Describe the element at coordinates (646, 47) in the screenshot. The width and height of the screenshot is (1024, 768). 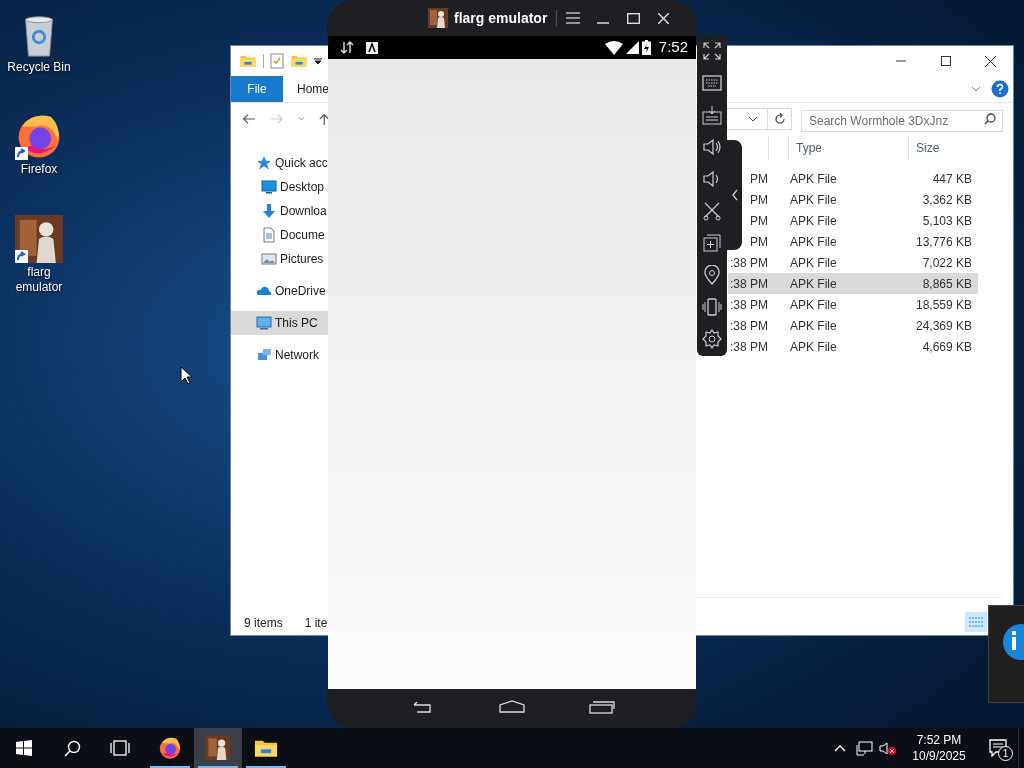
I see `battery-charging-icon` at that location.